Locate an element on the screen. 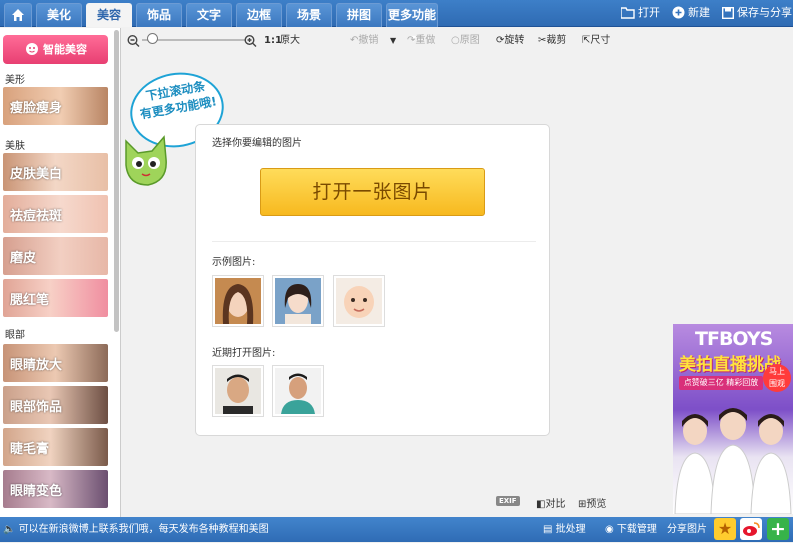  divider is located at coordinates (374, 241).